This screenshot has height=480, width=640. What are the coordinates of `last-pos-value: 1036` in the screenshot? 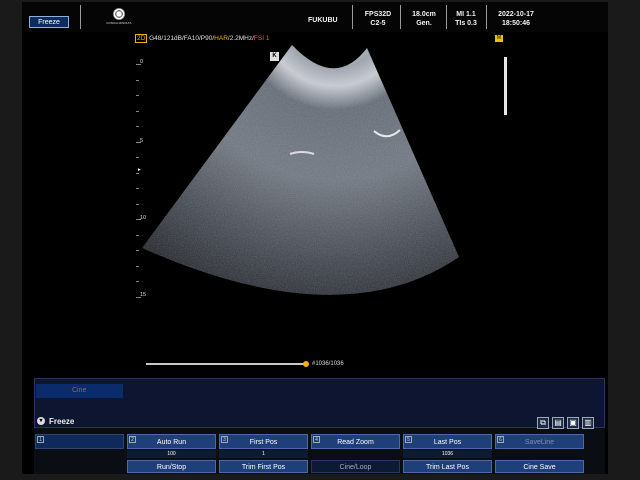 It's located at (447, 454).